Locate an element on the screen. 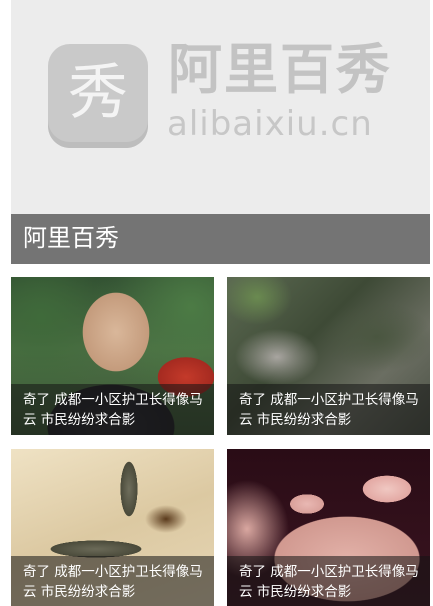 The image size is (433, 606). logo-emblem: 秀 is located at coordinates (98, 96).